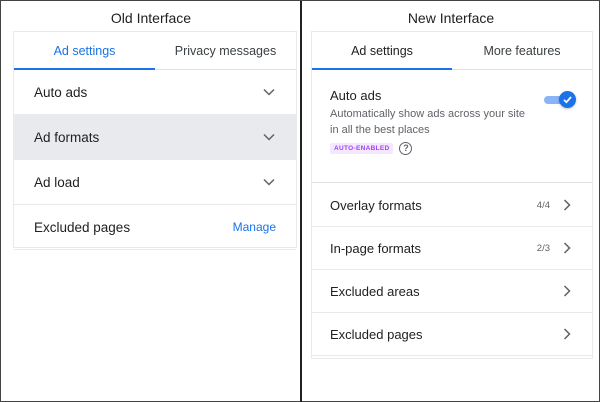  Describe the element at coordinates (155, 92) in the screenshot. I see `old-row-auto-ads: Auto ads` at that location.